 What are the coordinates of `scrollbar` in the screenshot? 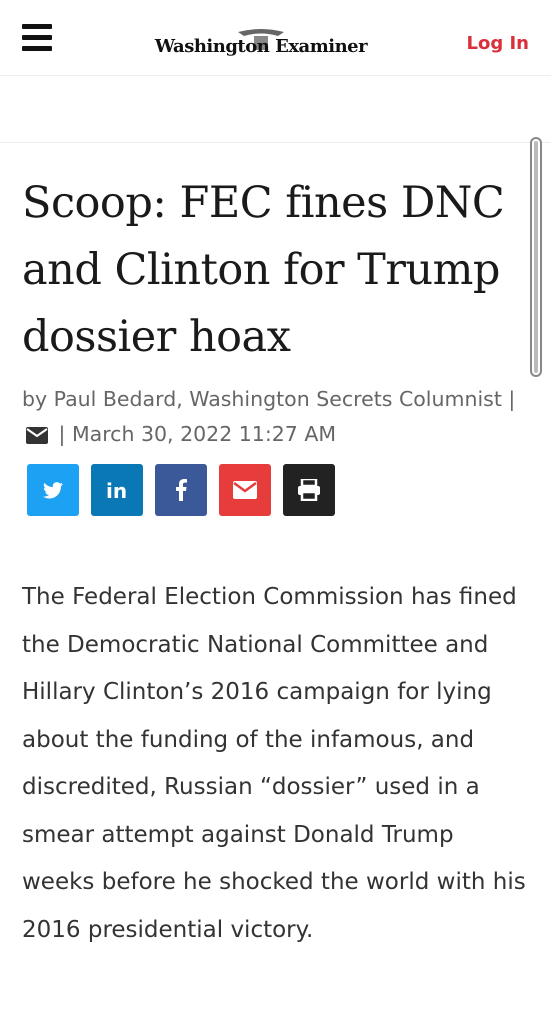 It's located at (536, 257).